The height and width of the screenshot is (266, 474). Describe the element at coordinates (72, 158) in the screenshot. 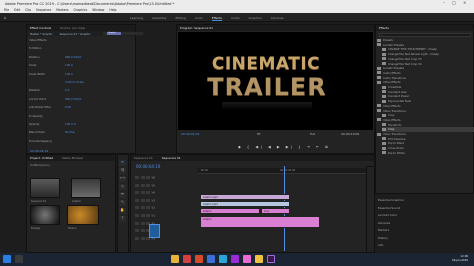

I see `tab-media-browser: Media Browser` at that location.